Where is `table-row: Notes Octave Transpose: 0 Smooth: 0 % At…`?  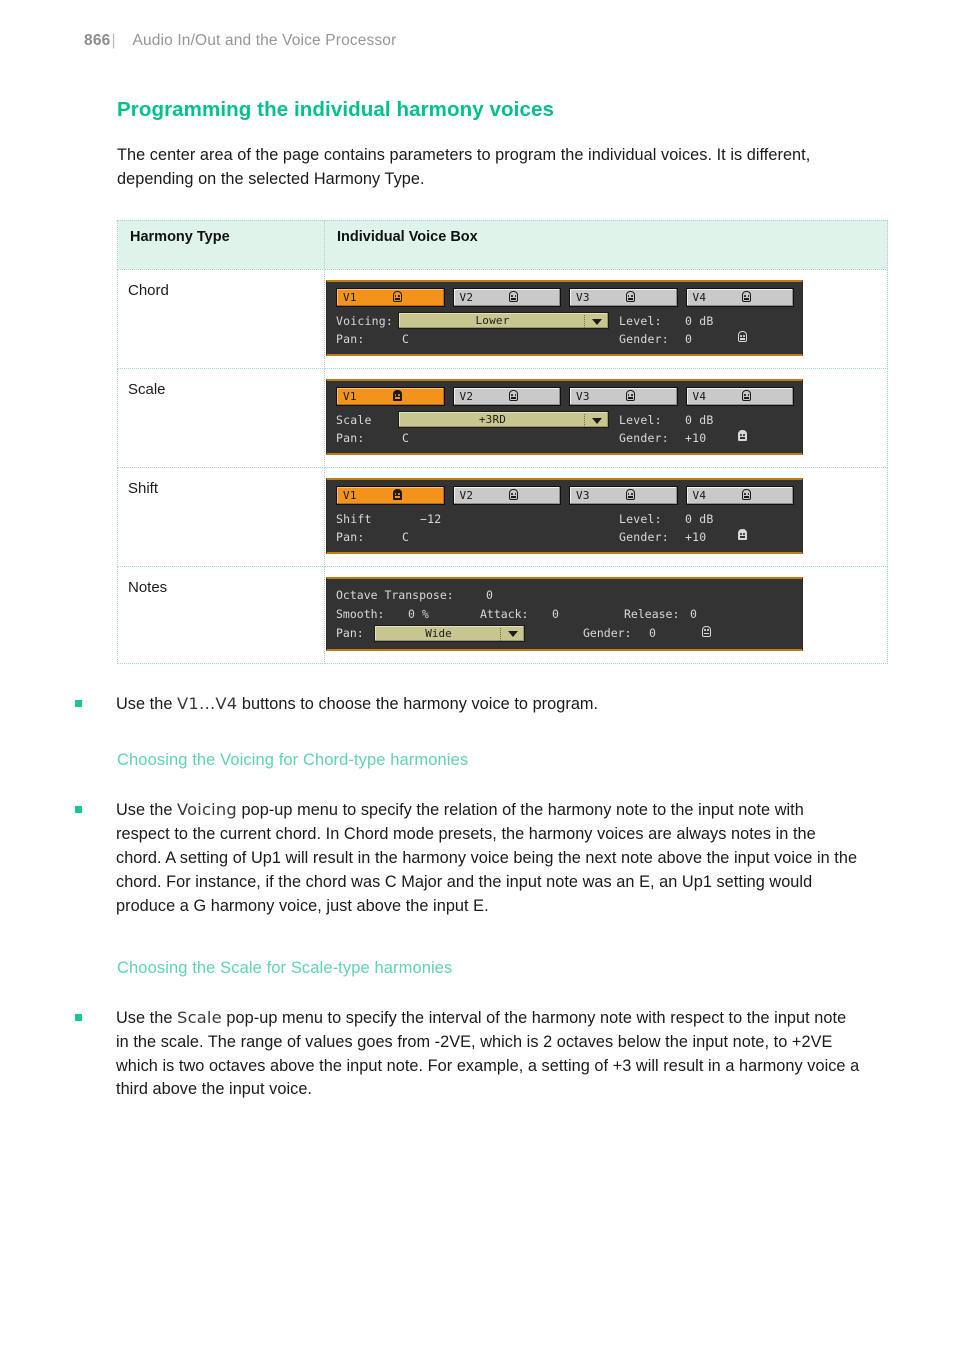
table-row: Notes Octave Transpose: 0 Smooth: 0 % At… is located at coordinates (502, 614).